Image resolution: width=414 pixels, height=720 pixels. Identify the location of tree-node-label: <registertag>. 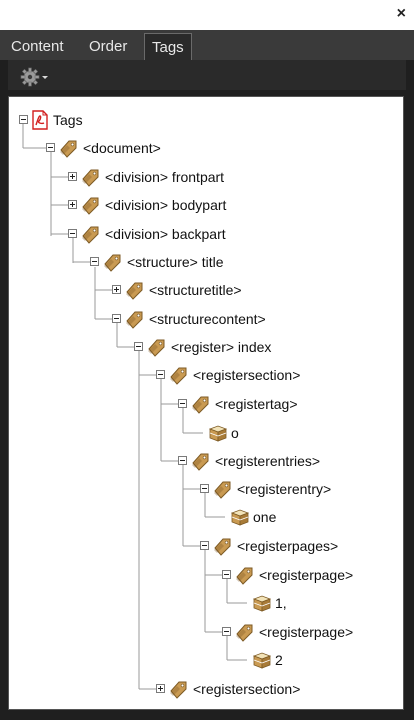
(256, 404).